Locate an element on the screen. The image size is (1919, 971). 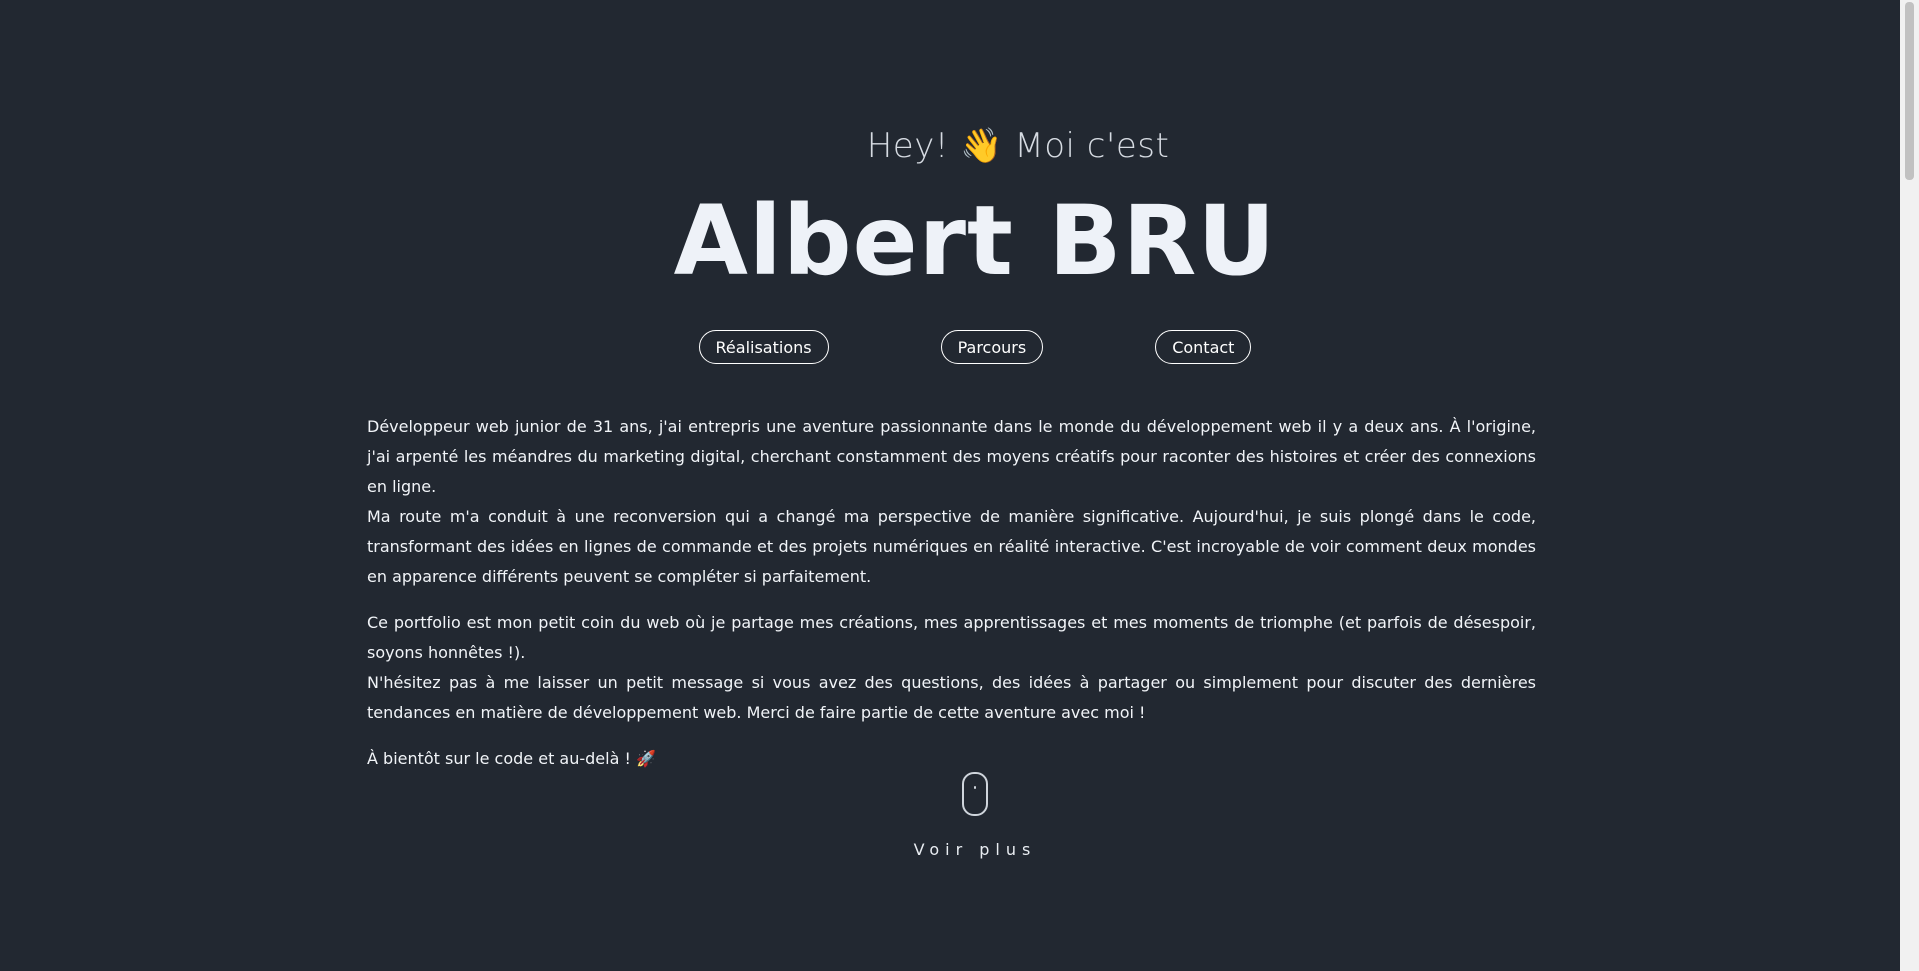
greeting: Hey! 👋 Moi c'est is located at coordinates (1018, 146).